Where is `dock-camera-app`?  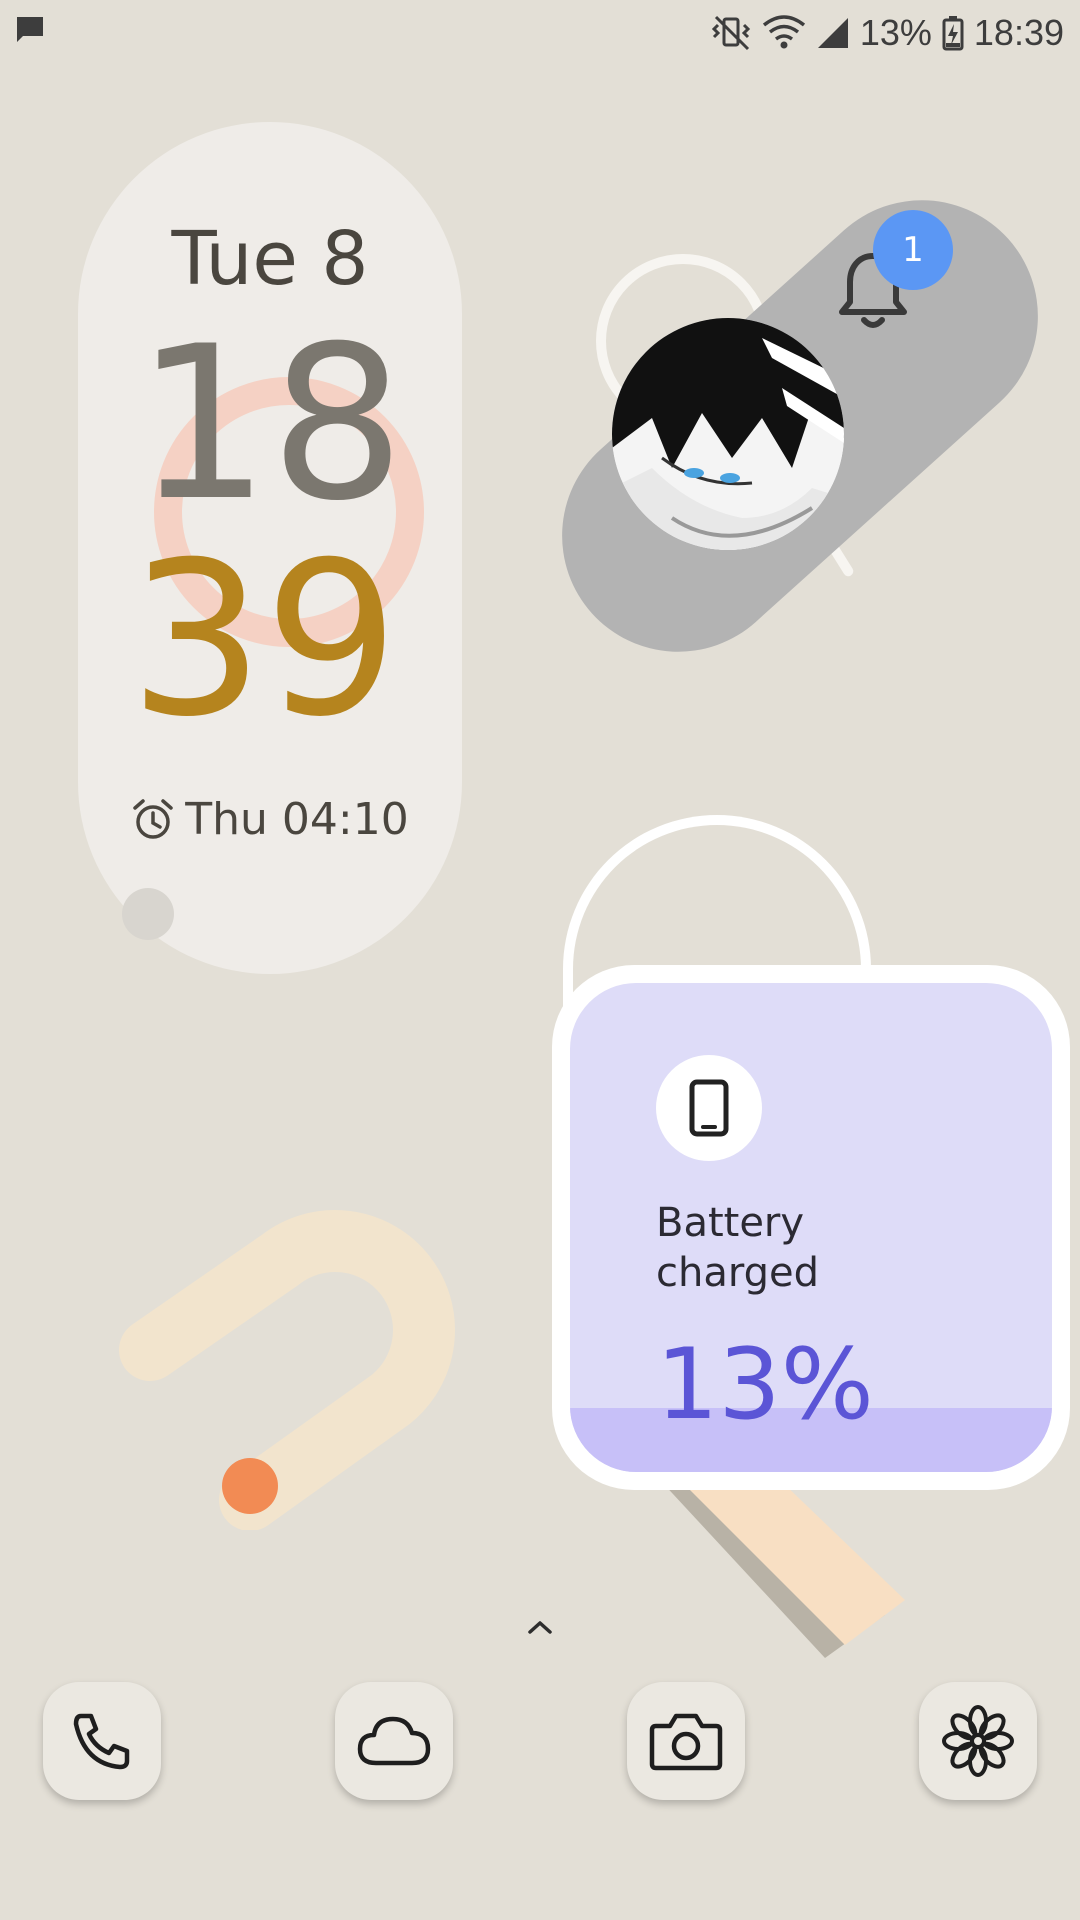 dock-camera-app is located at coordinates (686, 1741).